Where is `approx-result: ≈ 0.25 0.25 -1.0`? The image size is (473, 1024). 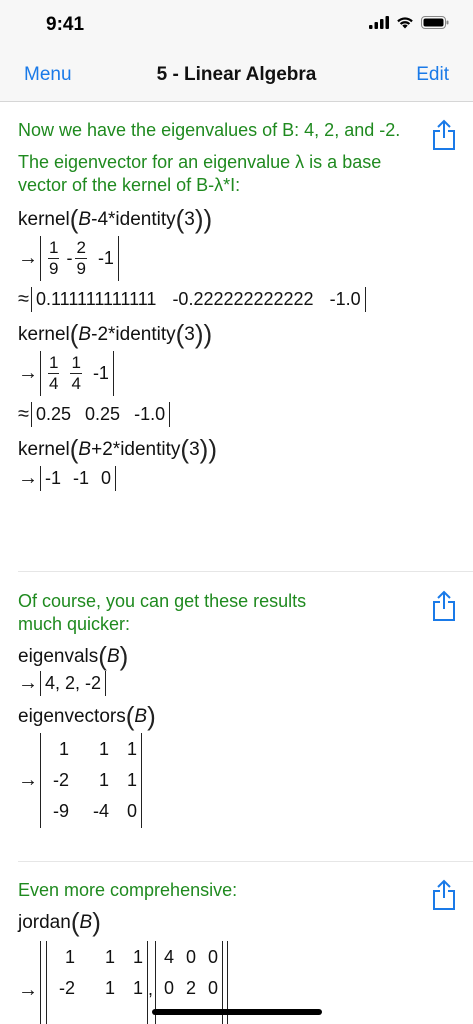
approx-result: ≈ 0.25 0.25 -1.0 is located at coordinates (210, 414).